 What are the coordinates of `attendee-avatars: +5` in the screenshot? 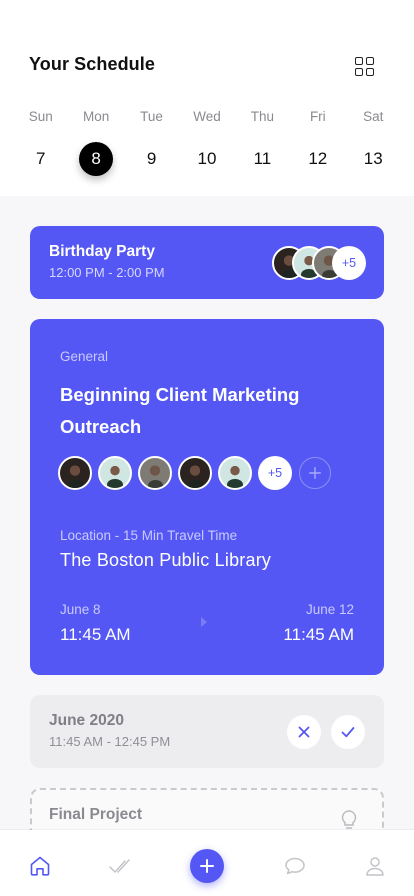 It's located at (198, 474).